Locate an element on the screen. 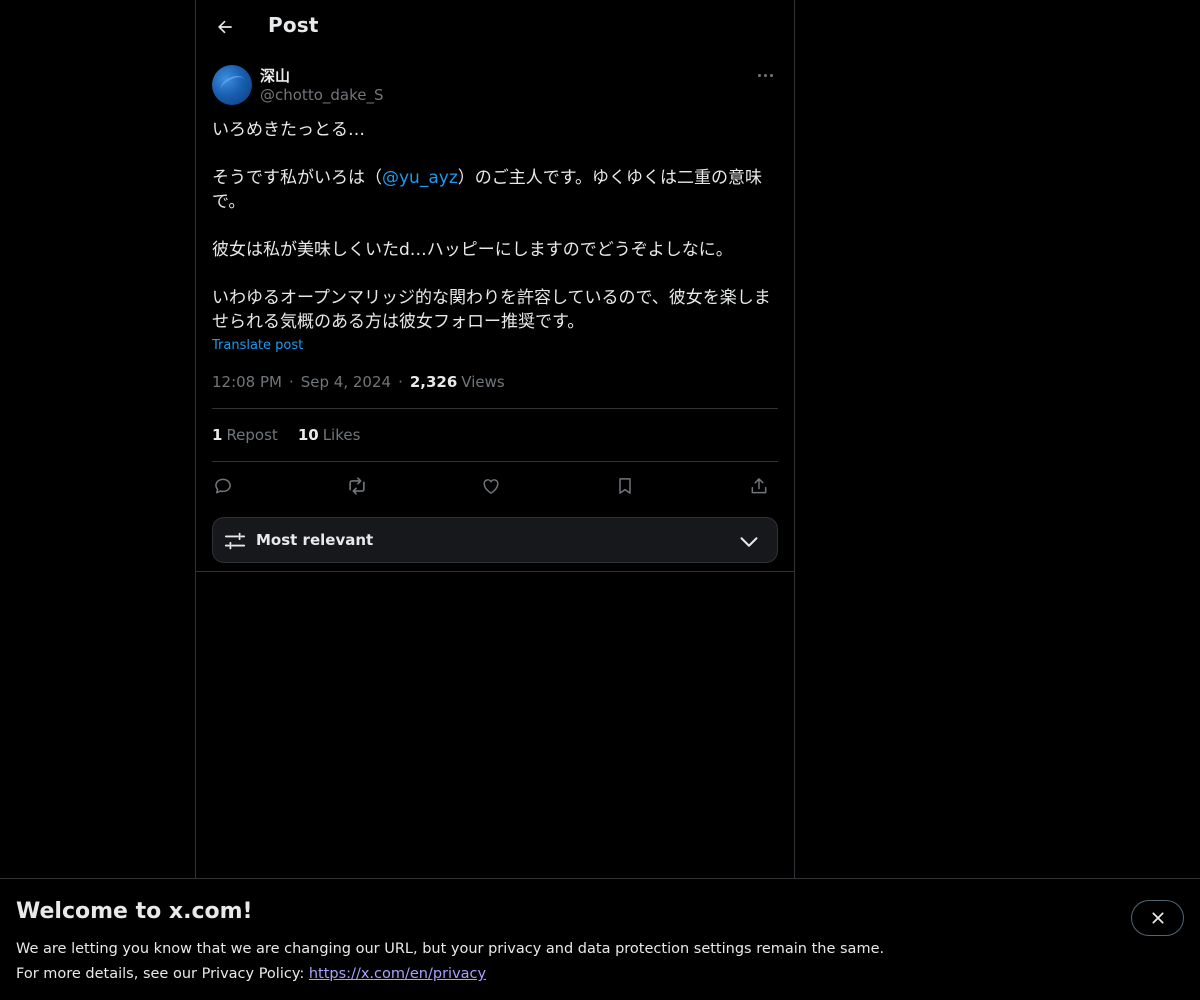 Image resolution: width=1200 pixels, height=1000 pixels. author-handle: @chotto_dake_S is located at coordinates (322, 95).